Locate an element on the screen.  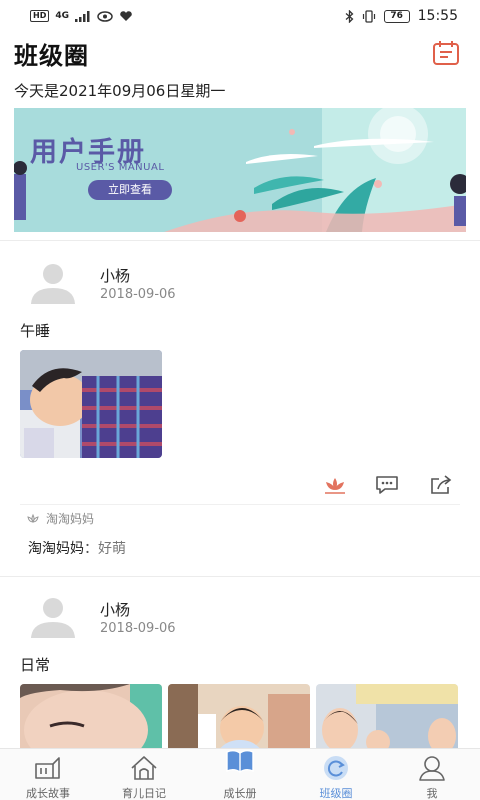
bluetooth-icon is located at coordinates (349, 16).